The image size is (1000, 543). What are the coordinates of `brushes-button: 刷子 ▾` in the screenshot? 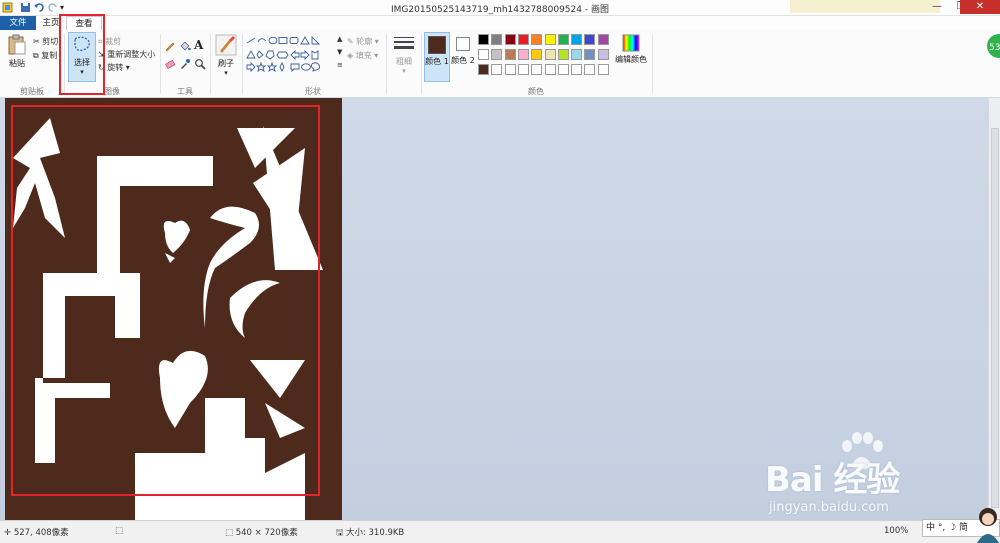 It's located at (226, 55).